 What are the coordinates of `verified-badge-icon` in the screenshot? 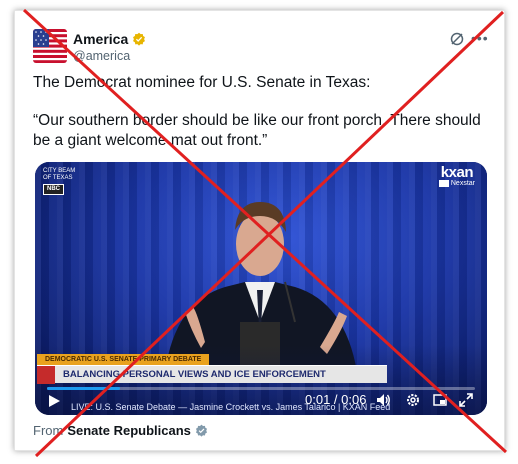 It's located at (139, 39).